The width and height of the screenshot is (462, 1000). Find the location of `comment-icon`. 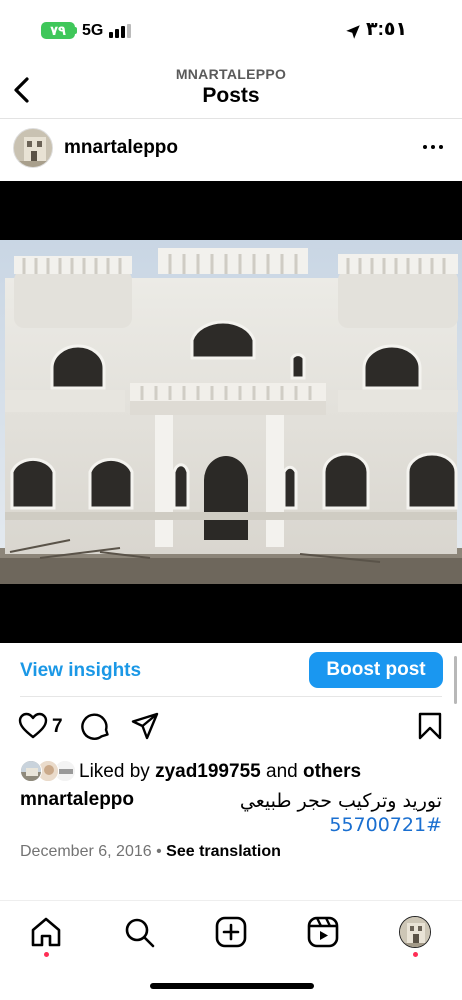

comment-icon is located at coordinates (96, 726).